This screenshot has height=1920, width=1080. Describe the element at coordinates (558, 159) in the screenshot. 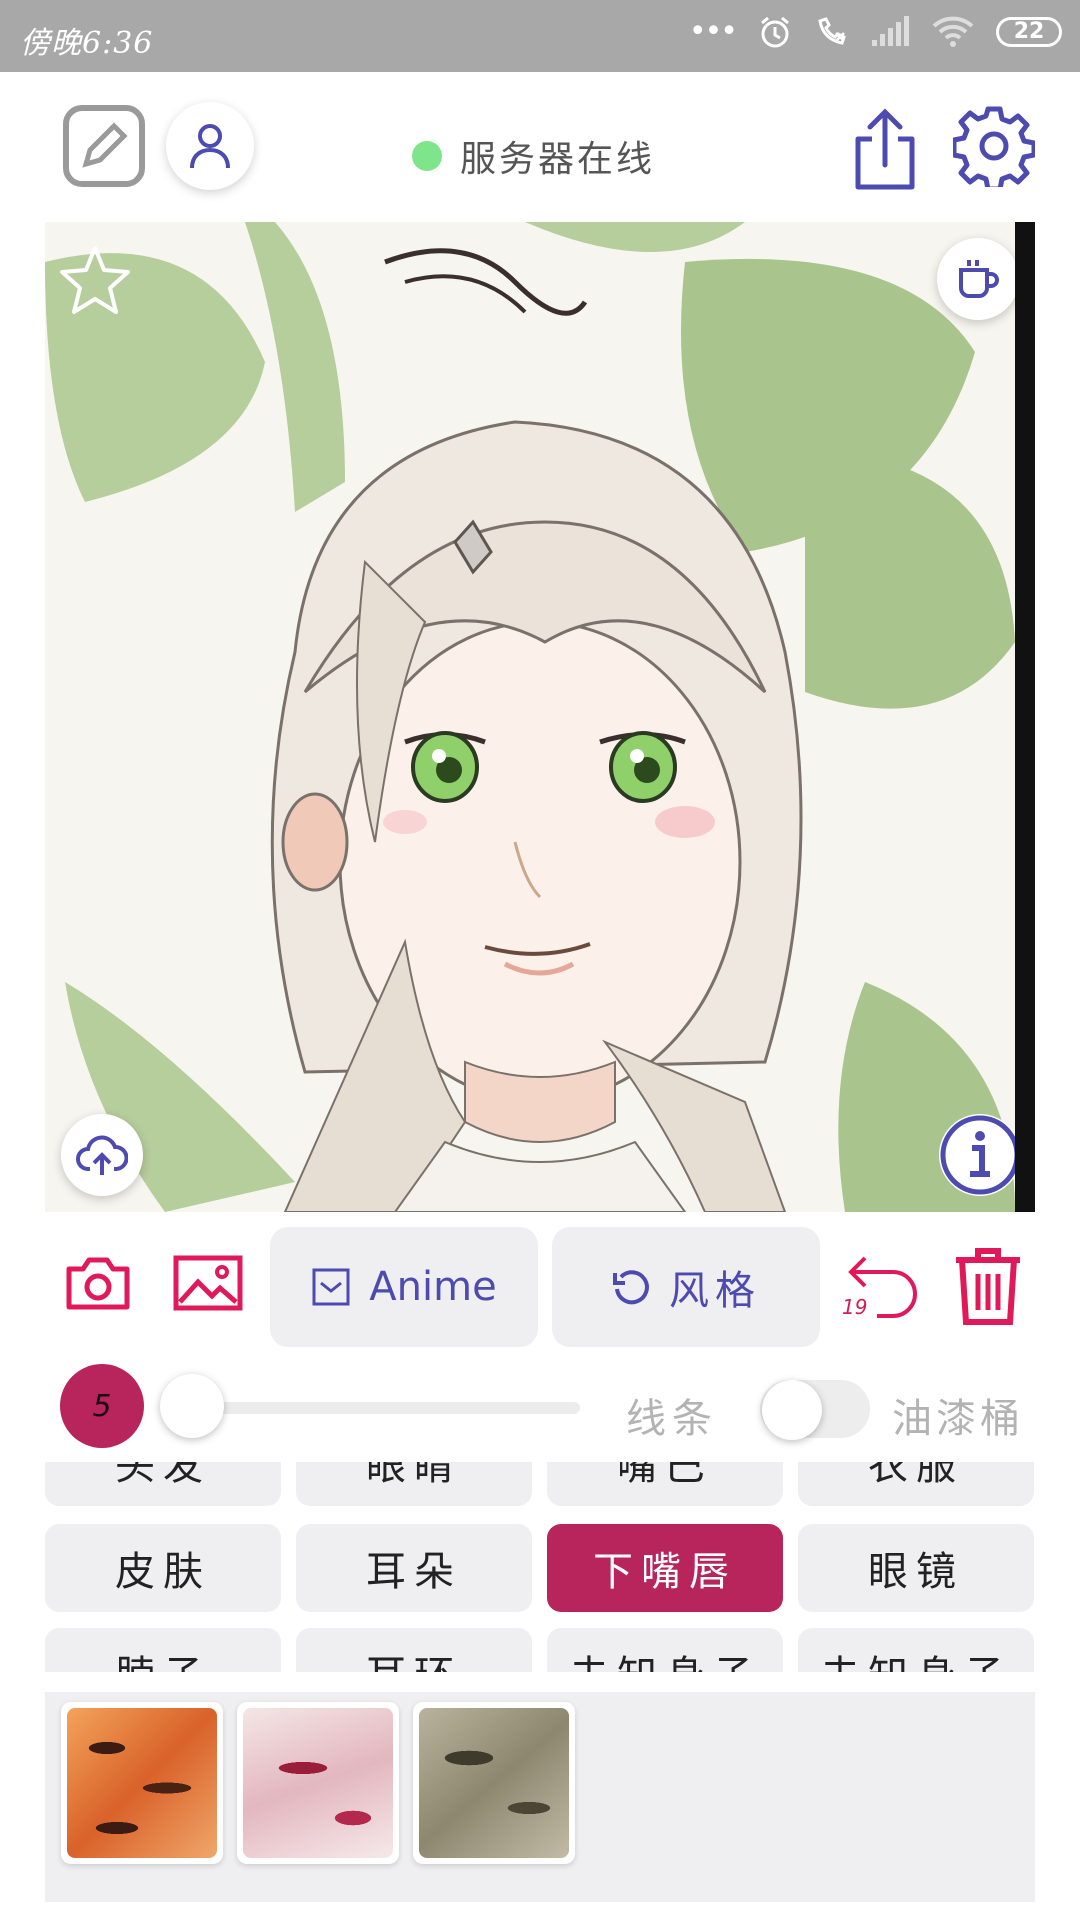

I see `server-status-label: 服务器在线` at that location.